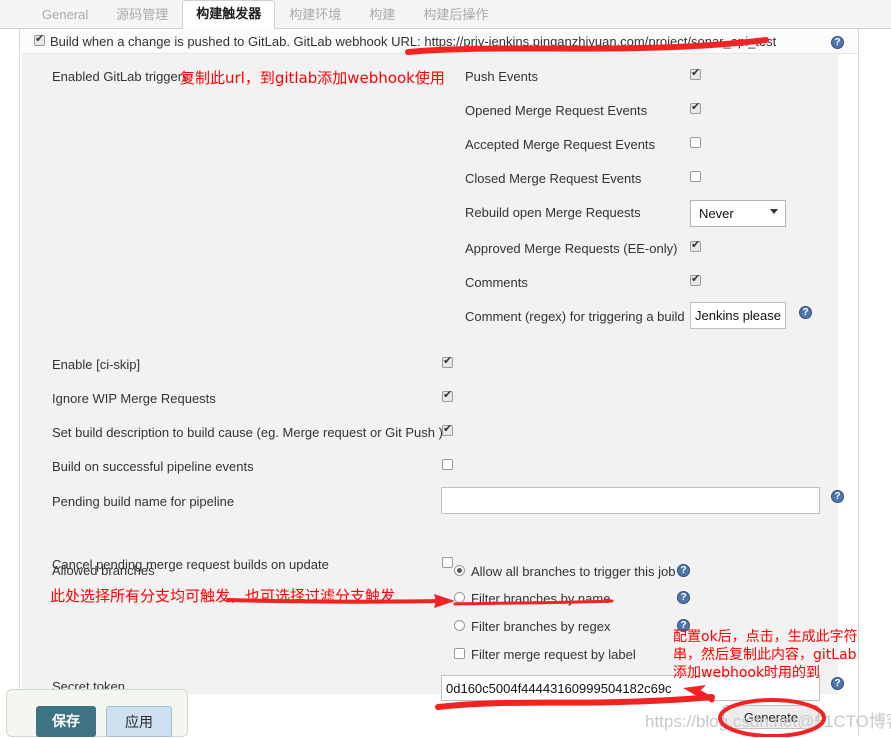 This screenshot has width=891, height=738. I want to click on help-icon-pending-build: ?, so click(837, 496).